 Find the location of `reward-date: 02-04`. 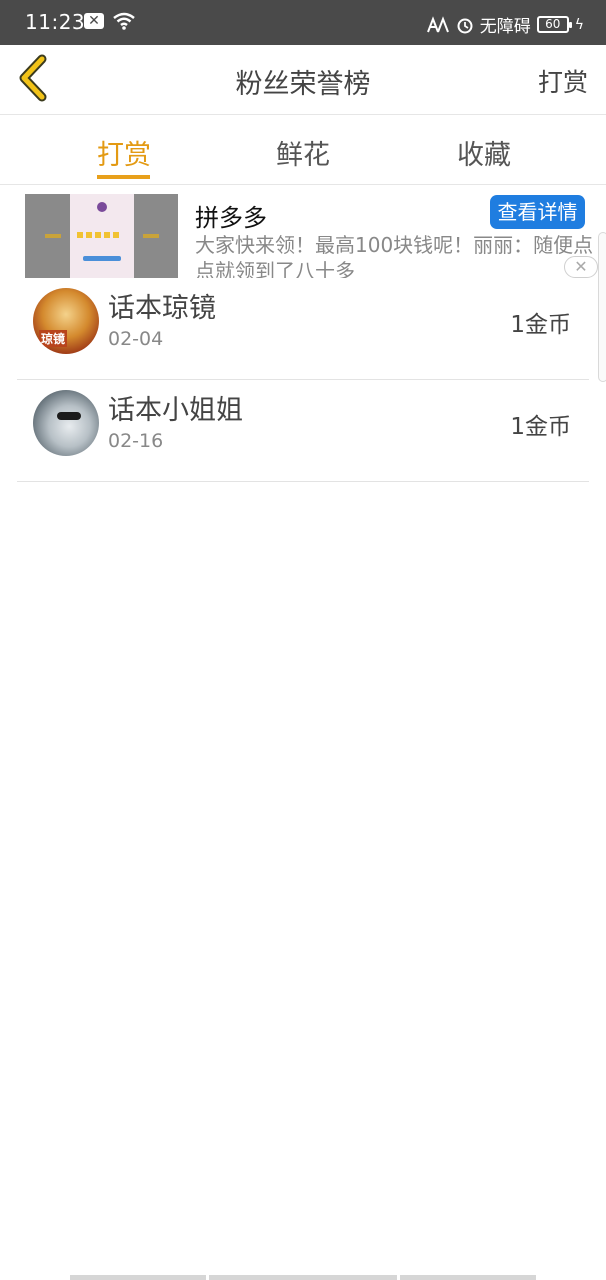

reward-date: 02-04 is located at coordinates (136, 339).